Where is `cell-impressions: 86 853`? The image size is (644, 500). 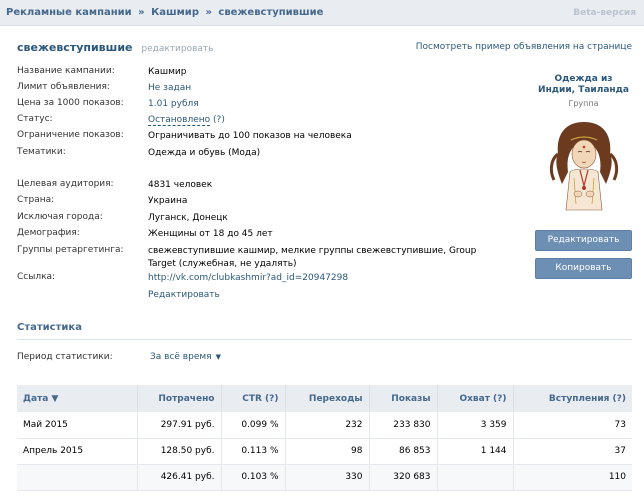 cell-impressions: 86 853 is located at coordinates (403, 451).